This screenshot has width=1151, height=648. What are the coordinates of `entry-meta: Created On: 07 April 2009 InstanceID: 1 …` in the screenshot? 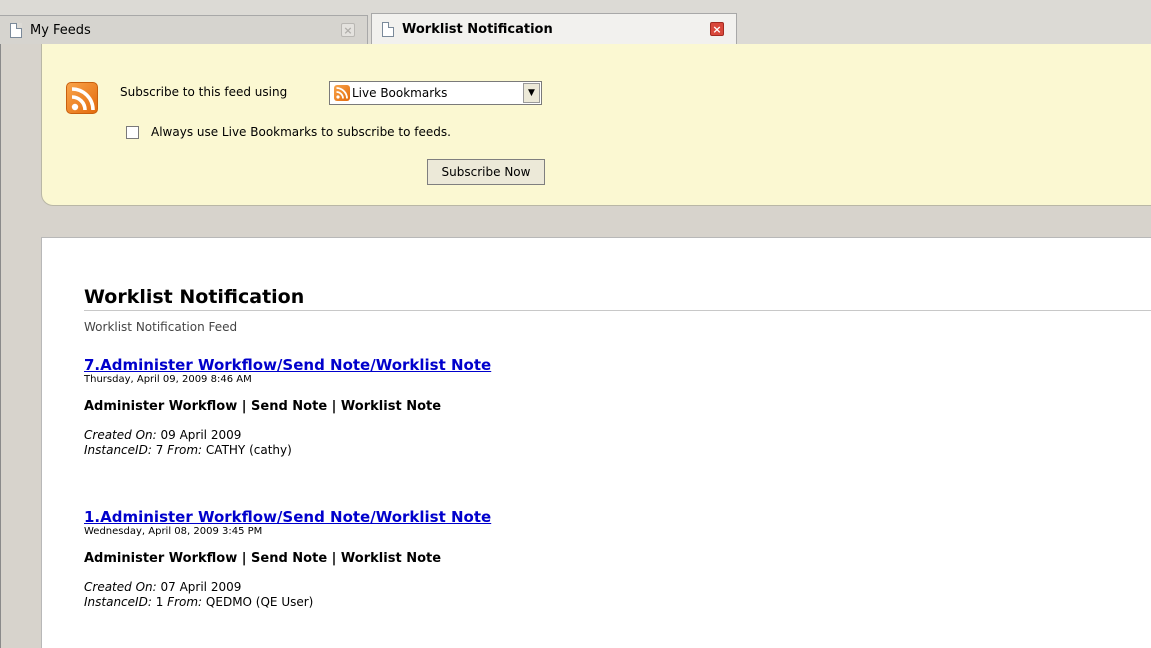 It's located at (604, 595).